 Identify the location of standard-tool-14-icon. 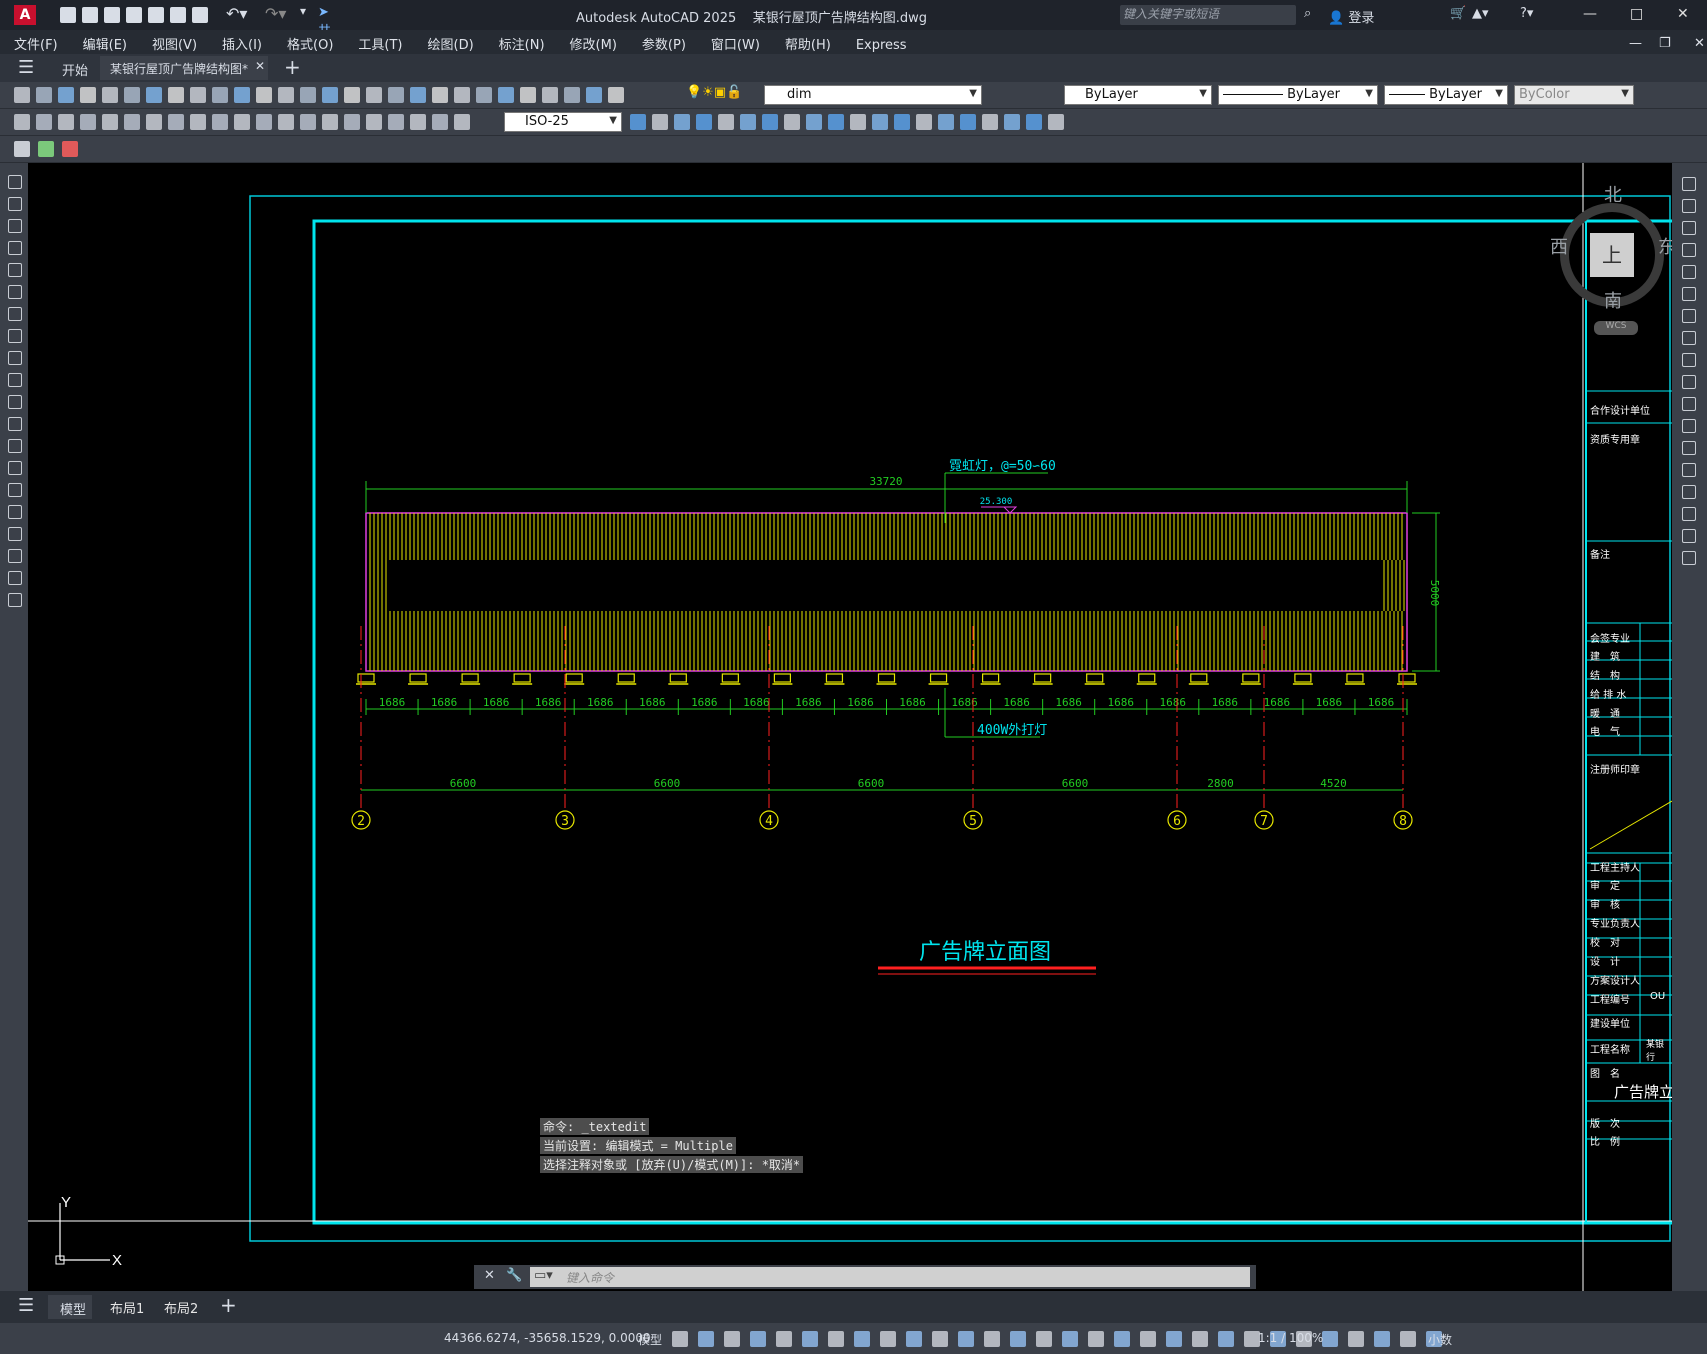
(308, 95).